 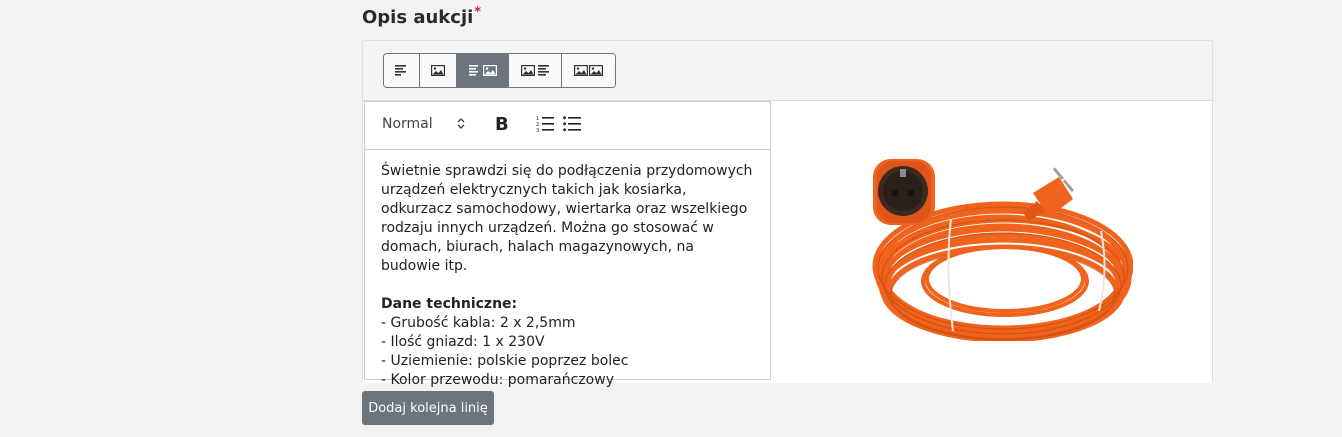 What do you see at coordinates (537, 130) in the screenshot?
I see `svg-text: 3` at bounding box center [537, 130].